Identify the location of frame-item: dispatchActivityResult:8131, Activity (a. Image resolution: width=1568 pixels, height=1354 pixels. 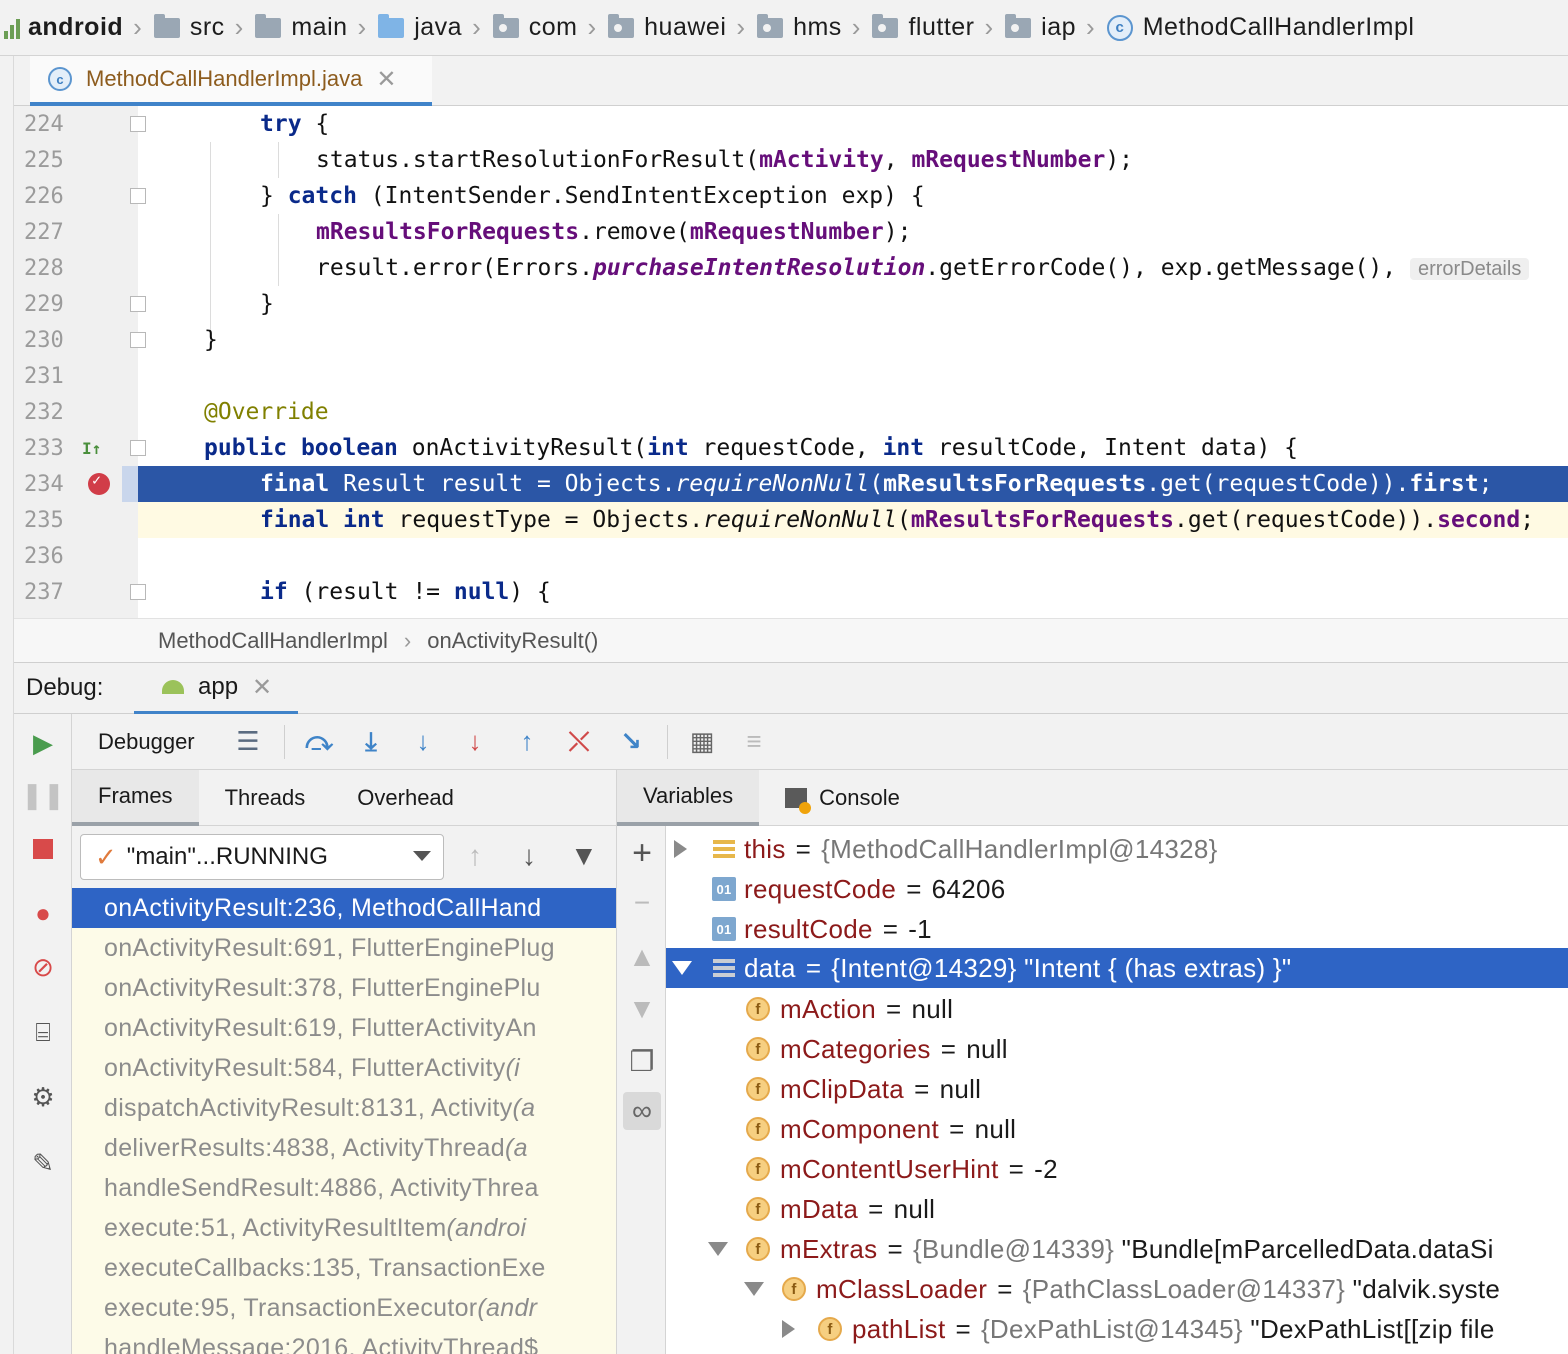
(344, 1108).